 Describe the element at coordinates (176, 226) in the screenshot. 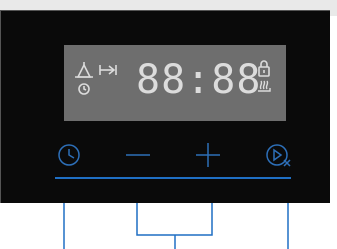

I see `callout-lines` at that location.